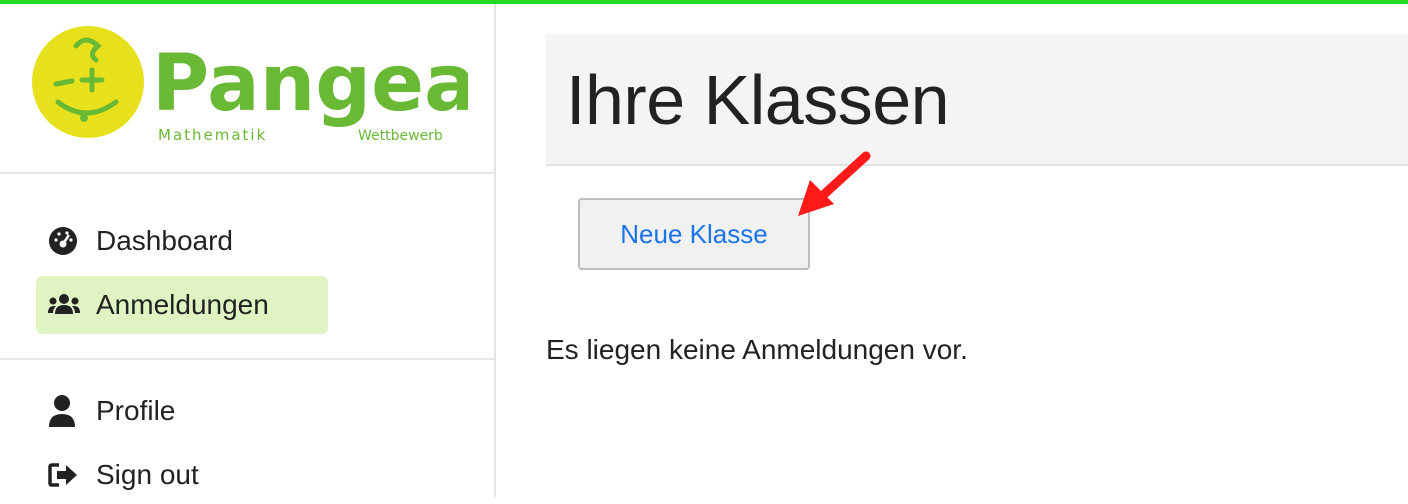  I want to click on user-icon, so click(65, 411).